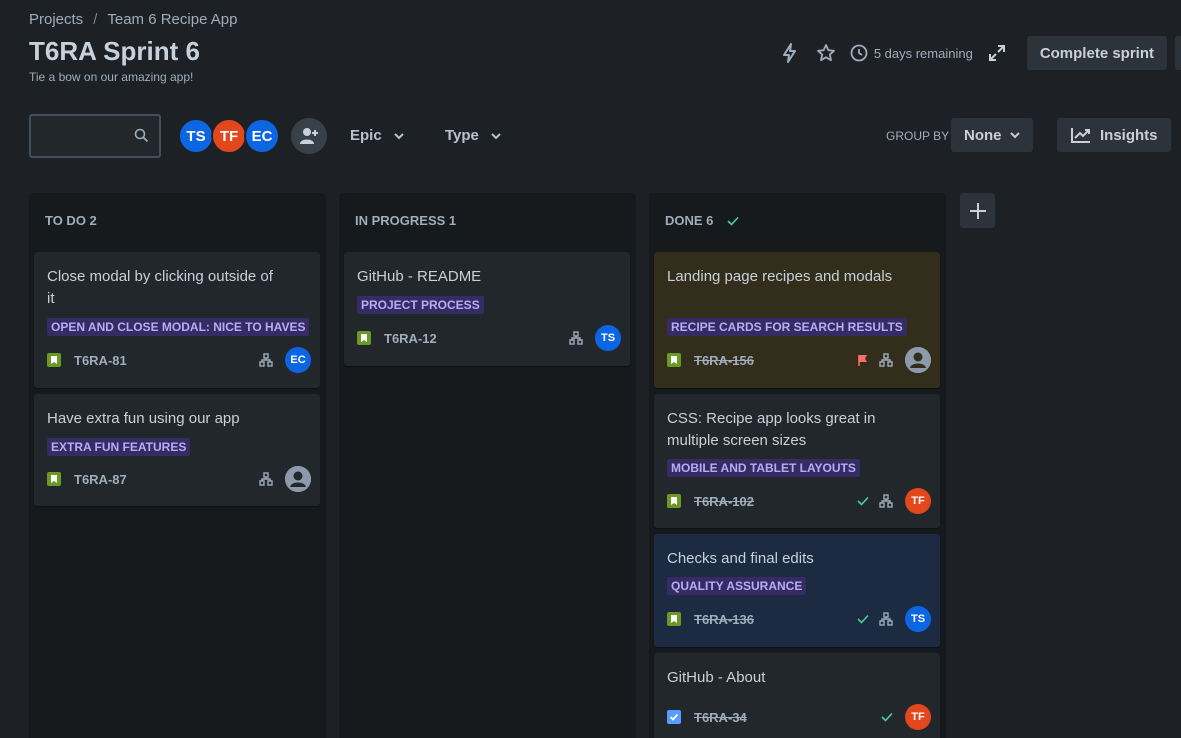 The image size is (1181, 738). I want to click on breadcrumb-projects: Projects, so click(56, 19).